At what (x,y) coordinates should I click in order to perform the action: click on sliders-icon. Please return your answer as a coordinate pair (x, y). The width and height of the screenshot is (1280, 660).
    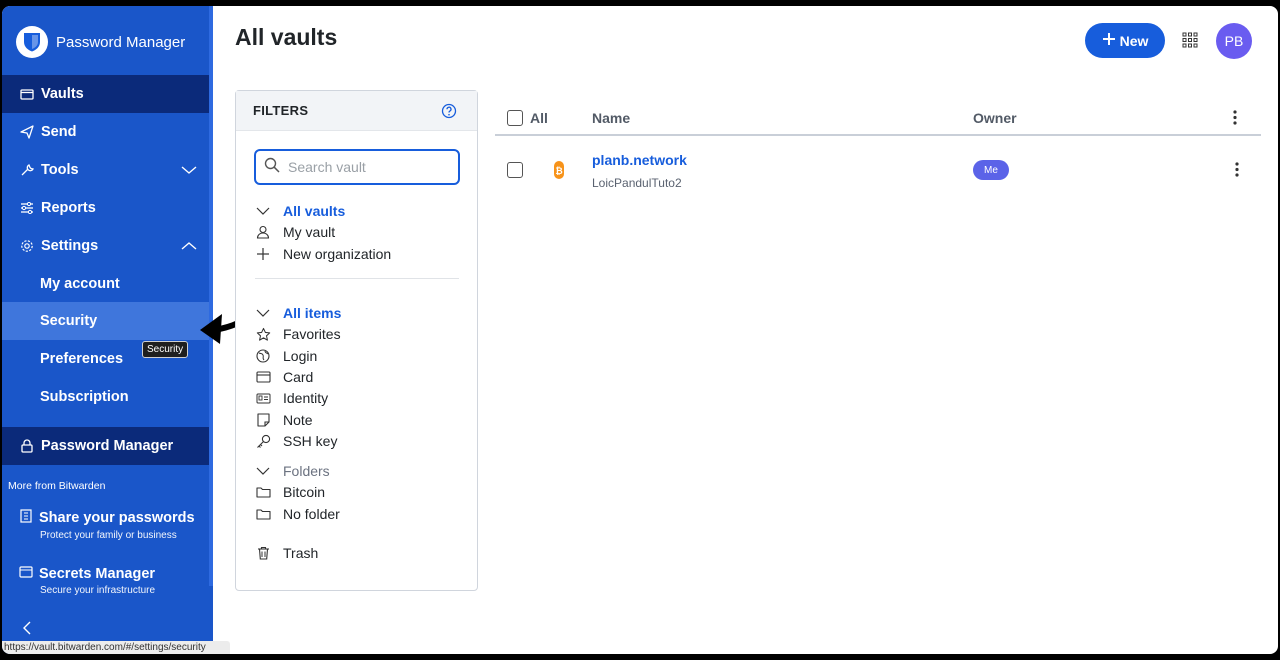
    Looking at the image, I should click on (27, 208).